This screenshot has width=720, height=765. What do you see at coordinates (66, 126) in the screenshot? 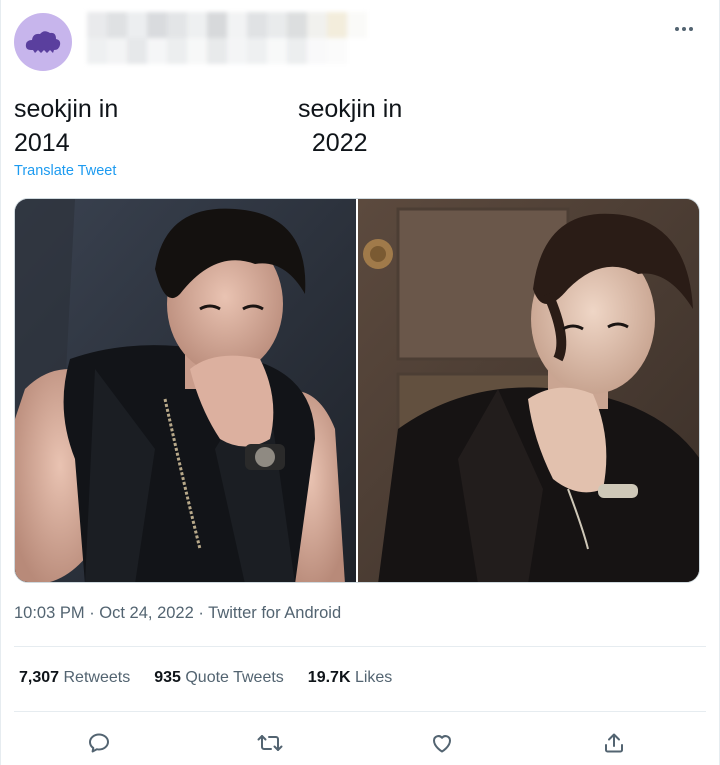
I see `tweet-text-left: seokjin in 2014` at bounding box center [66, 126].